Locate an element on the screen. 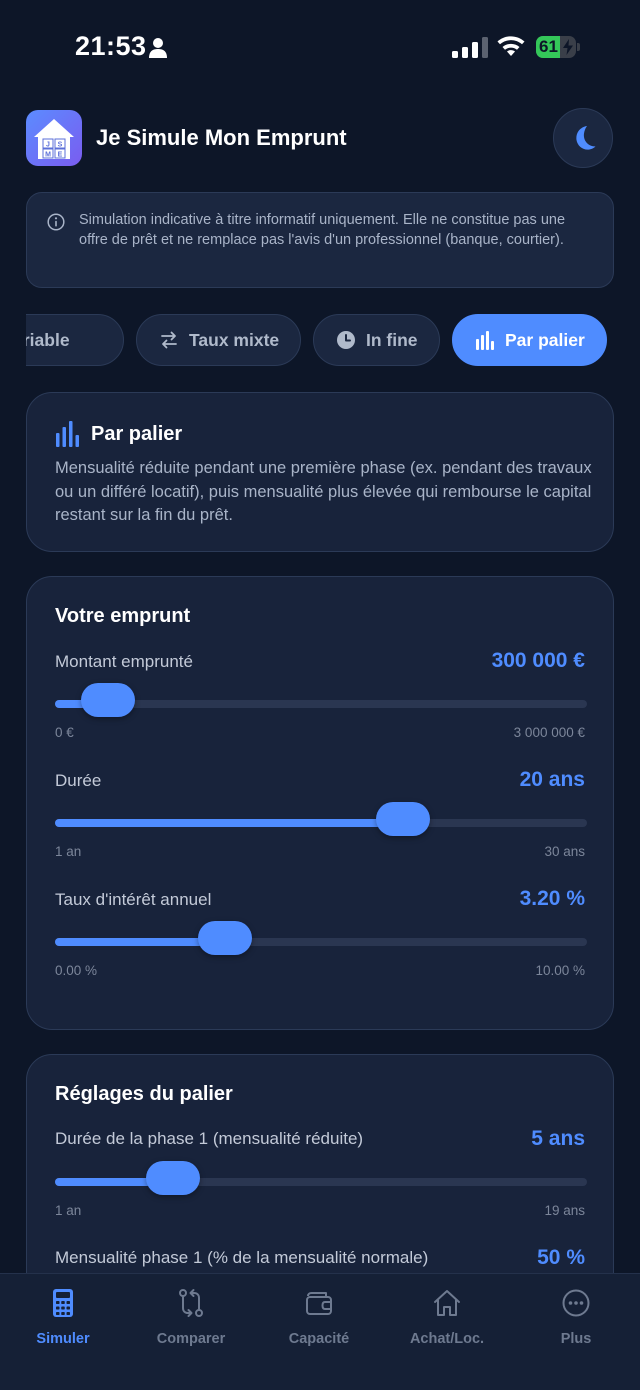 This screenshot has height=1390, width=640. nav-capacite: Capacité is located at coordinates (319, 1317).